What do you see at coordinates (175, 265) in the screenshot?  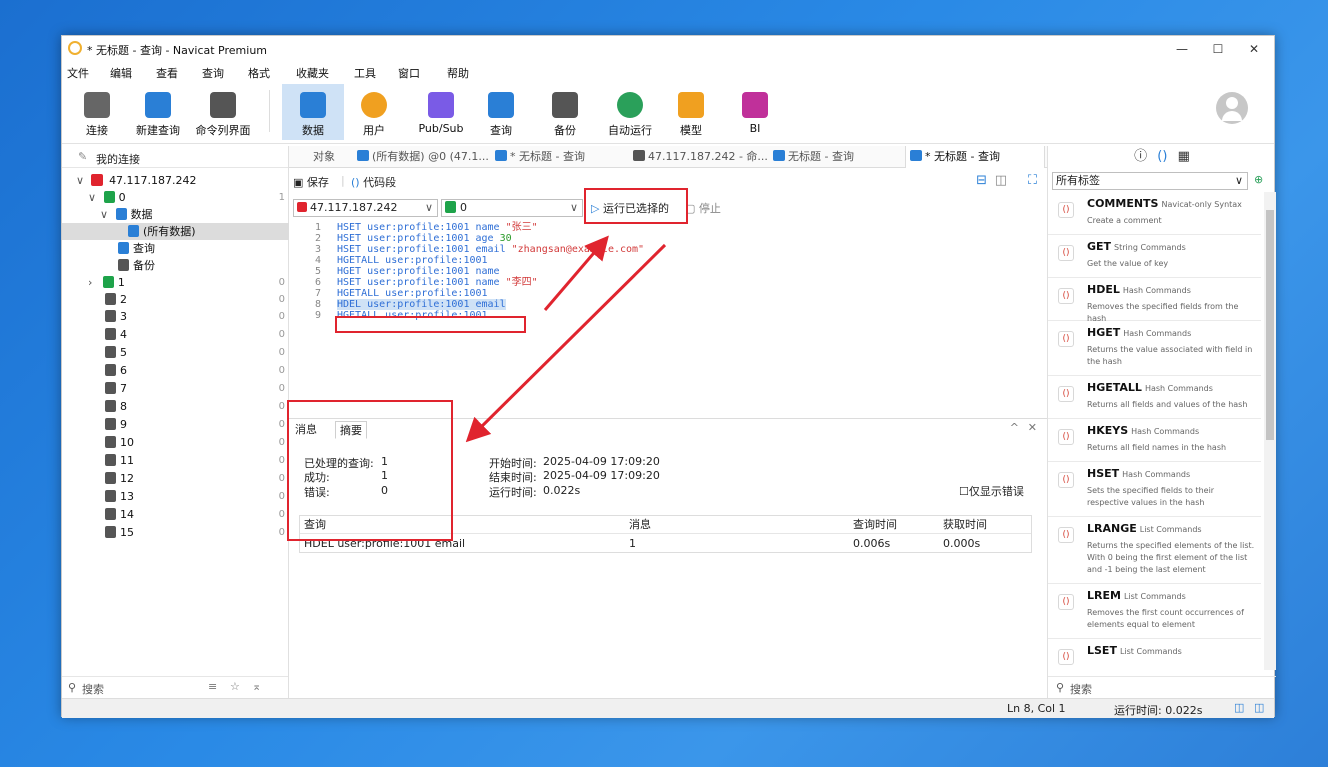 I see `tree-backup: 备份` at bounding box center [175, 265].